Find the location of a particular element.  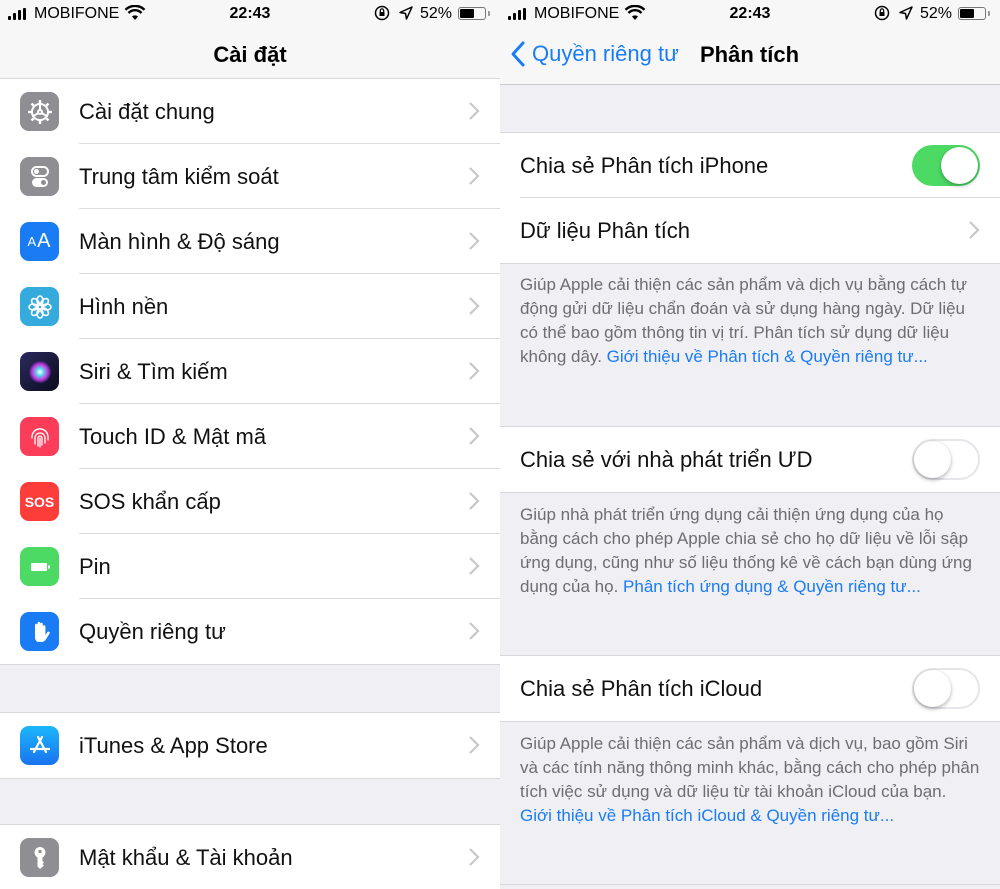

settings-item-label: Mật khẩu & Tài khoản is located at coordinates (186, 857).